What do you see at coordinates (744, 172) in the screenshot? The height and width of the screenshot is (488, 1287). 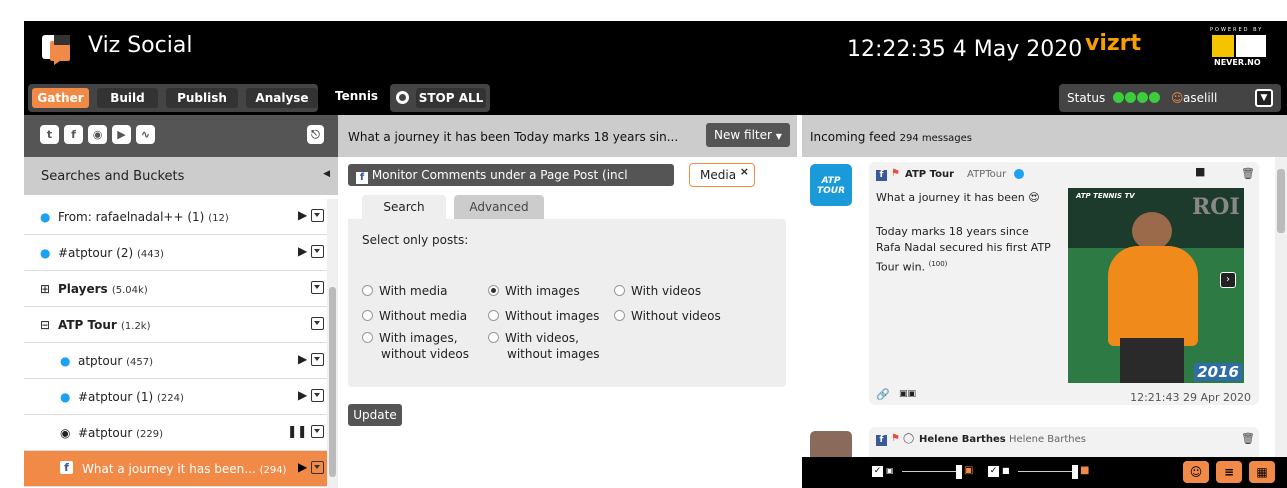 I see `close-icon: ×` at bounding box center [744, 172].